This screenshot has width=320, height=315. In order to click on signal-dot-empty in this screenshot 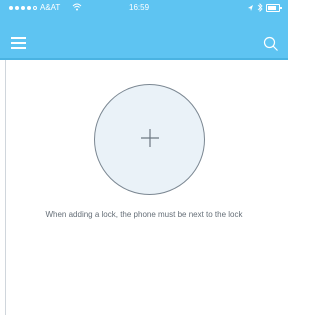, I will do `click(35, 8)`.